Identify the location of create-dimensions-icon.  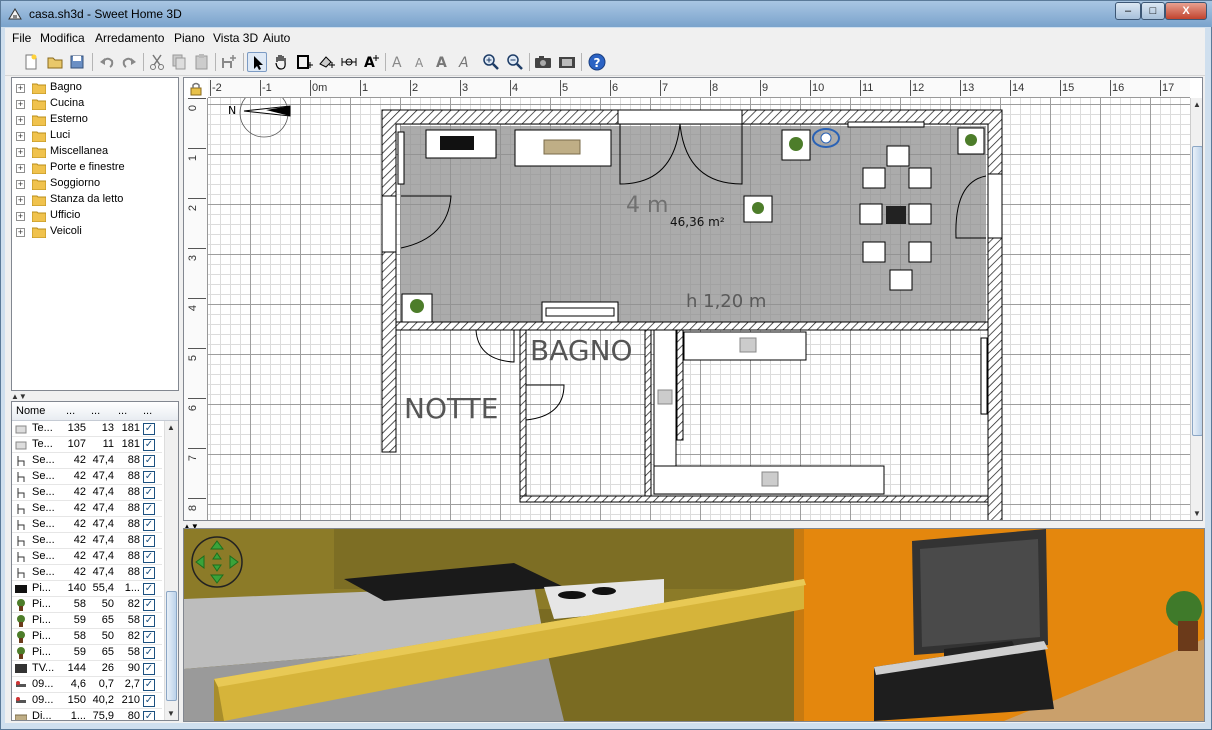
(349, 62).